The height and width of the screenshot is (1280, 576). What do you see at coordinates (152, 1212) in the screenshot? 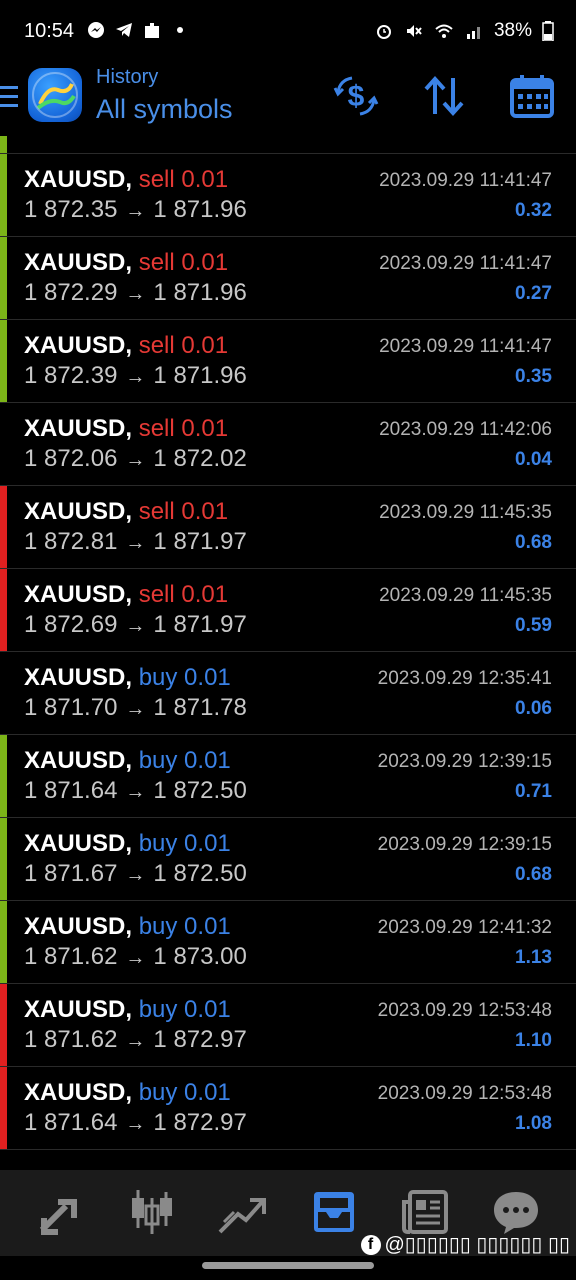
I see `chart-icon` at bounding box center [152, 1212].